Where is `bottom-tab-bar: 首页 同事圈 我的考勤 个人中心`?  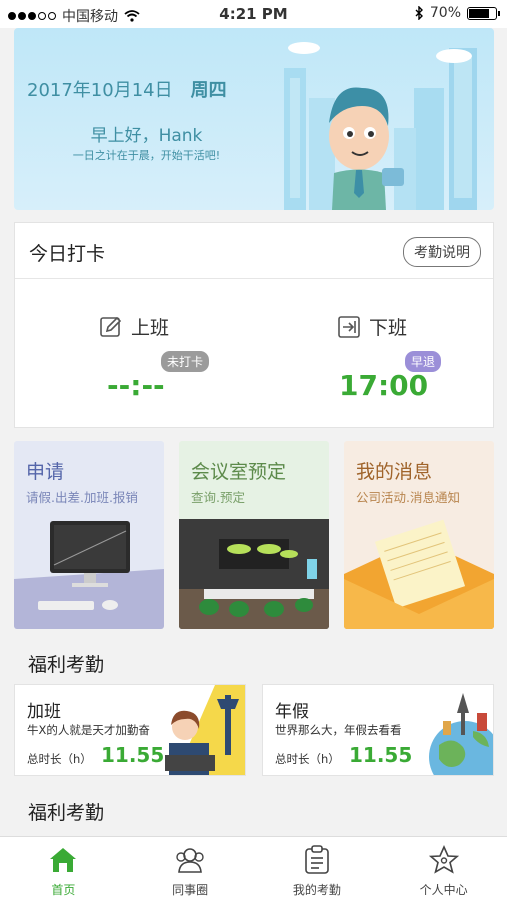
bottom-tab-bar: 首页 同事圈 我的考勤 个人中心 is located at coordinates (253, 868).